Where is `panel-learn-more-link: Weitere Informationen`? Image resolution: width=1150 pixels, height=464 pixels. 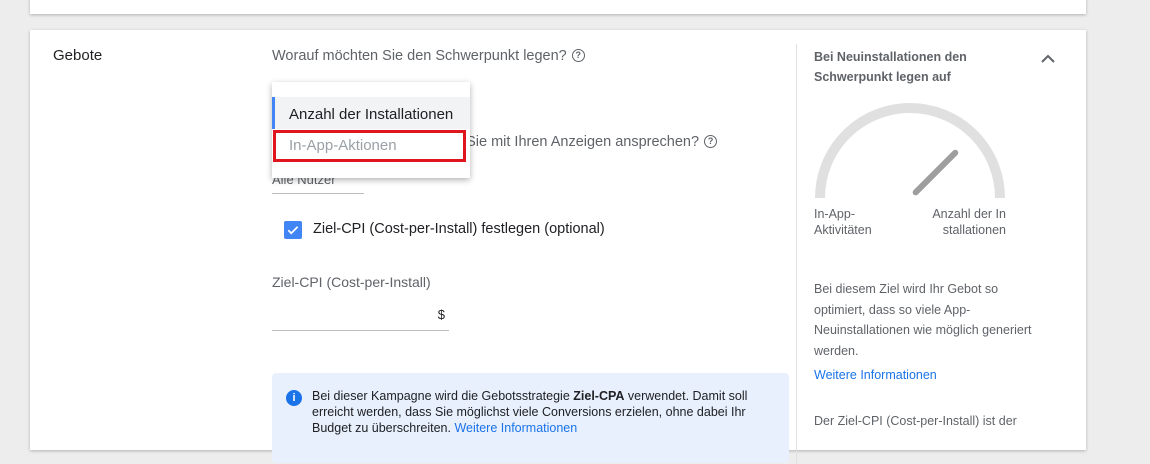 panel-learn-more-link: Weitere Informationen is located at coordinates (875, 375).